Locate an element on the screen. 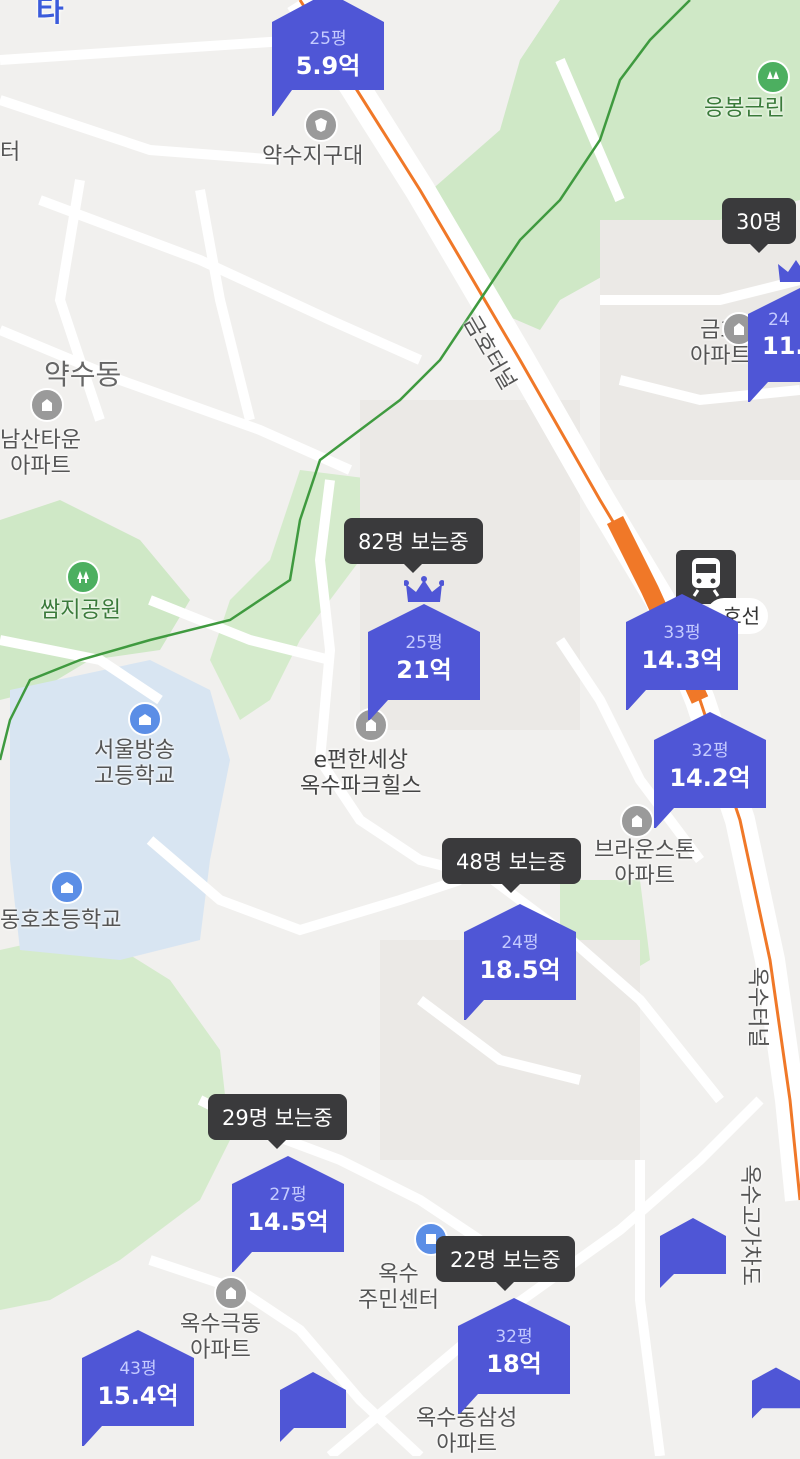 This screenshot has height=1459, width=800. marker-price: 15.4억 is located at coordinates (138, 1396).